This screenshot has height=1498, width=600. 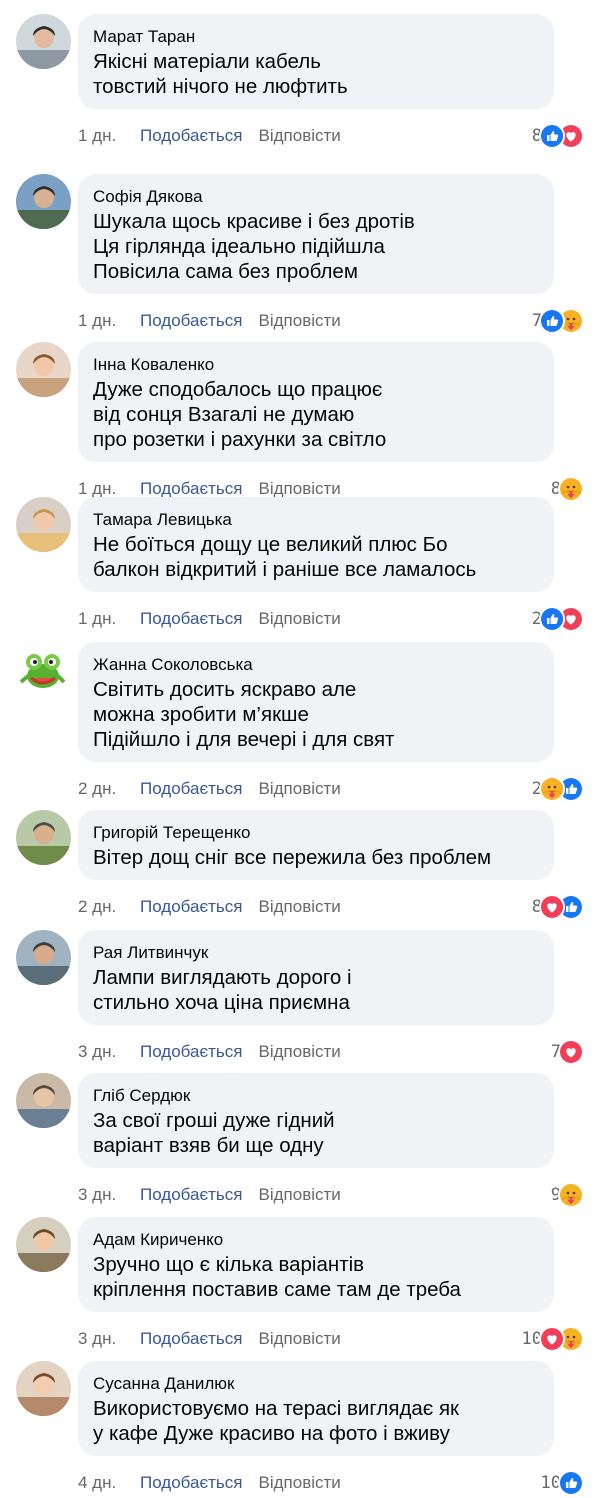 What do you see at coordinates (315, 37) in the screenshot?
I see `comment-author: Марат Таран` at bounding box center [315, 37].